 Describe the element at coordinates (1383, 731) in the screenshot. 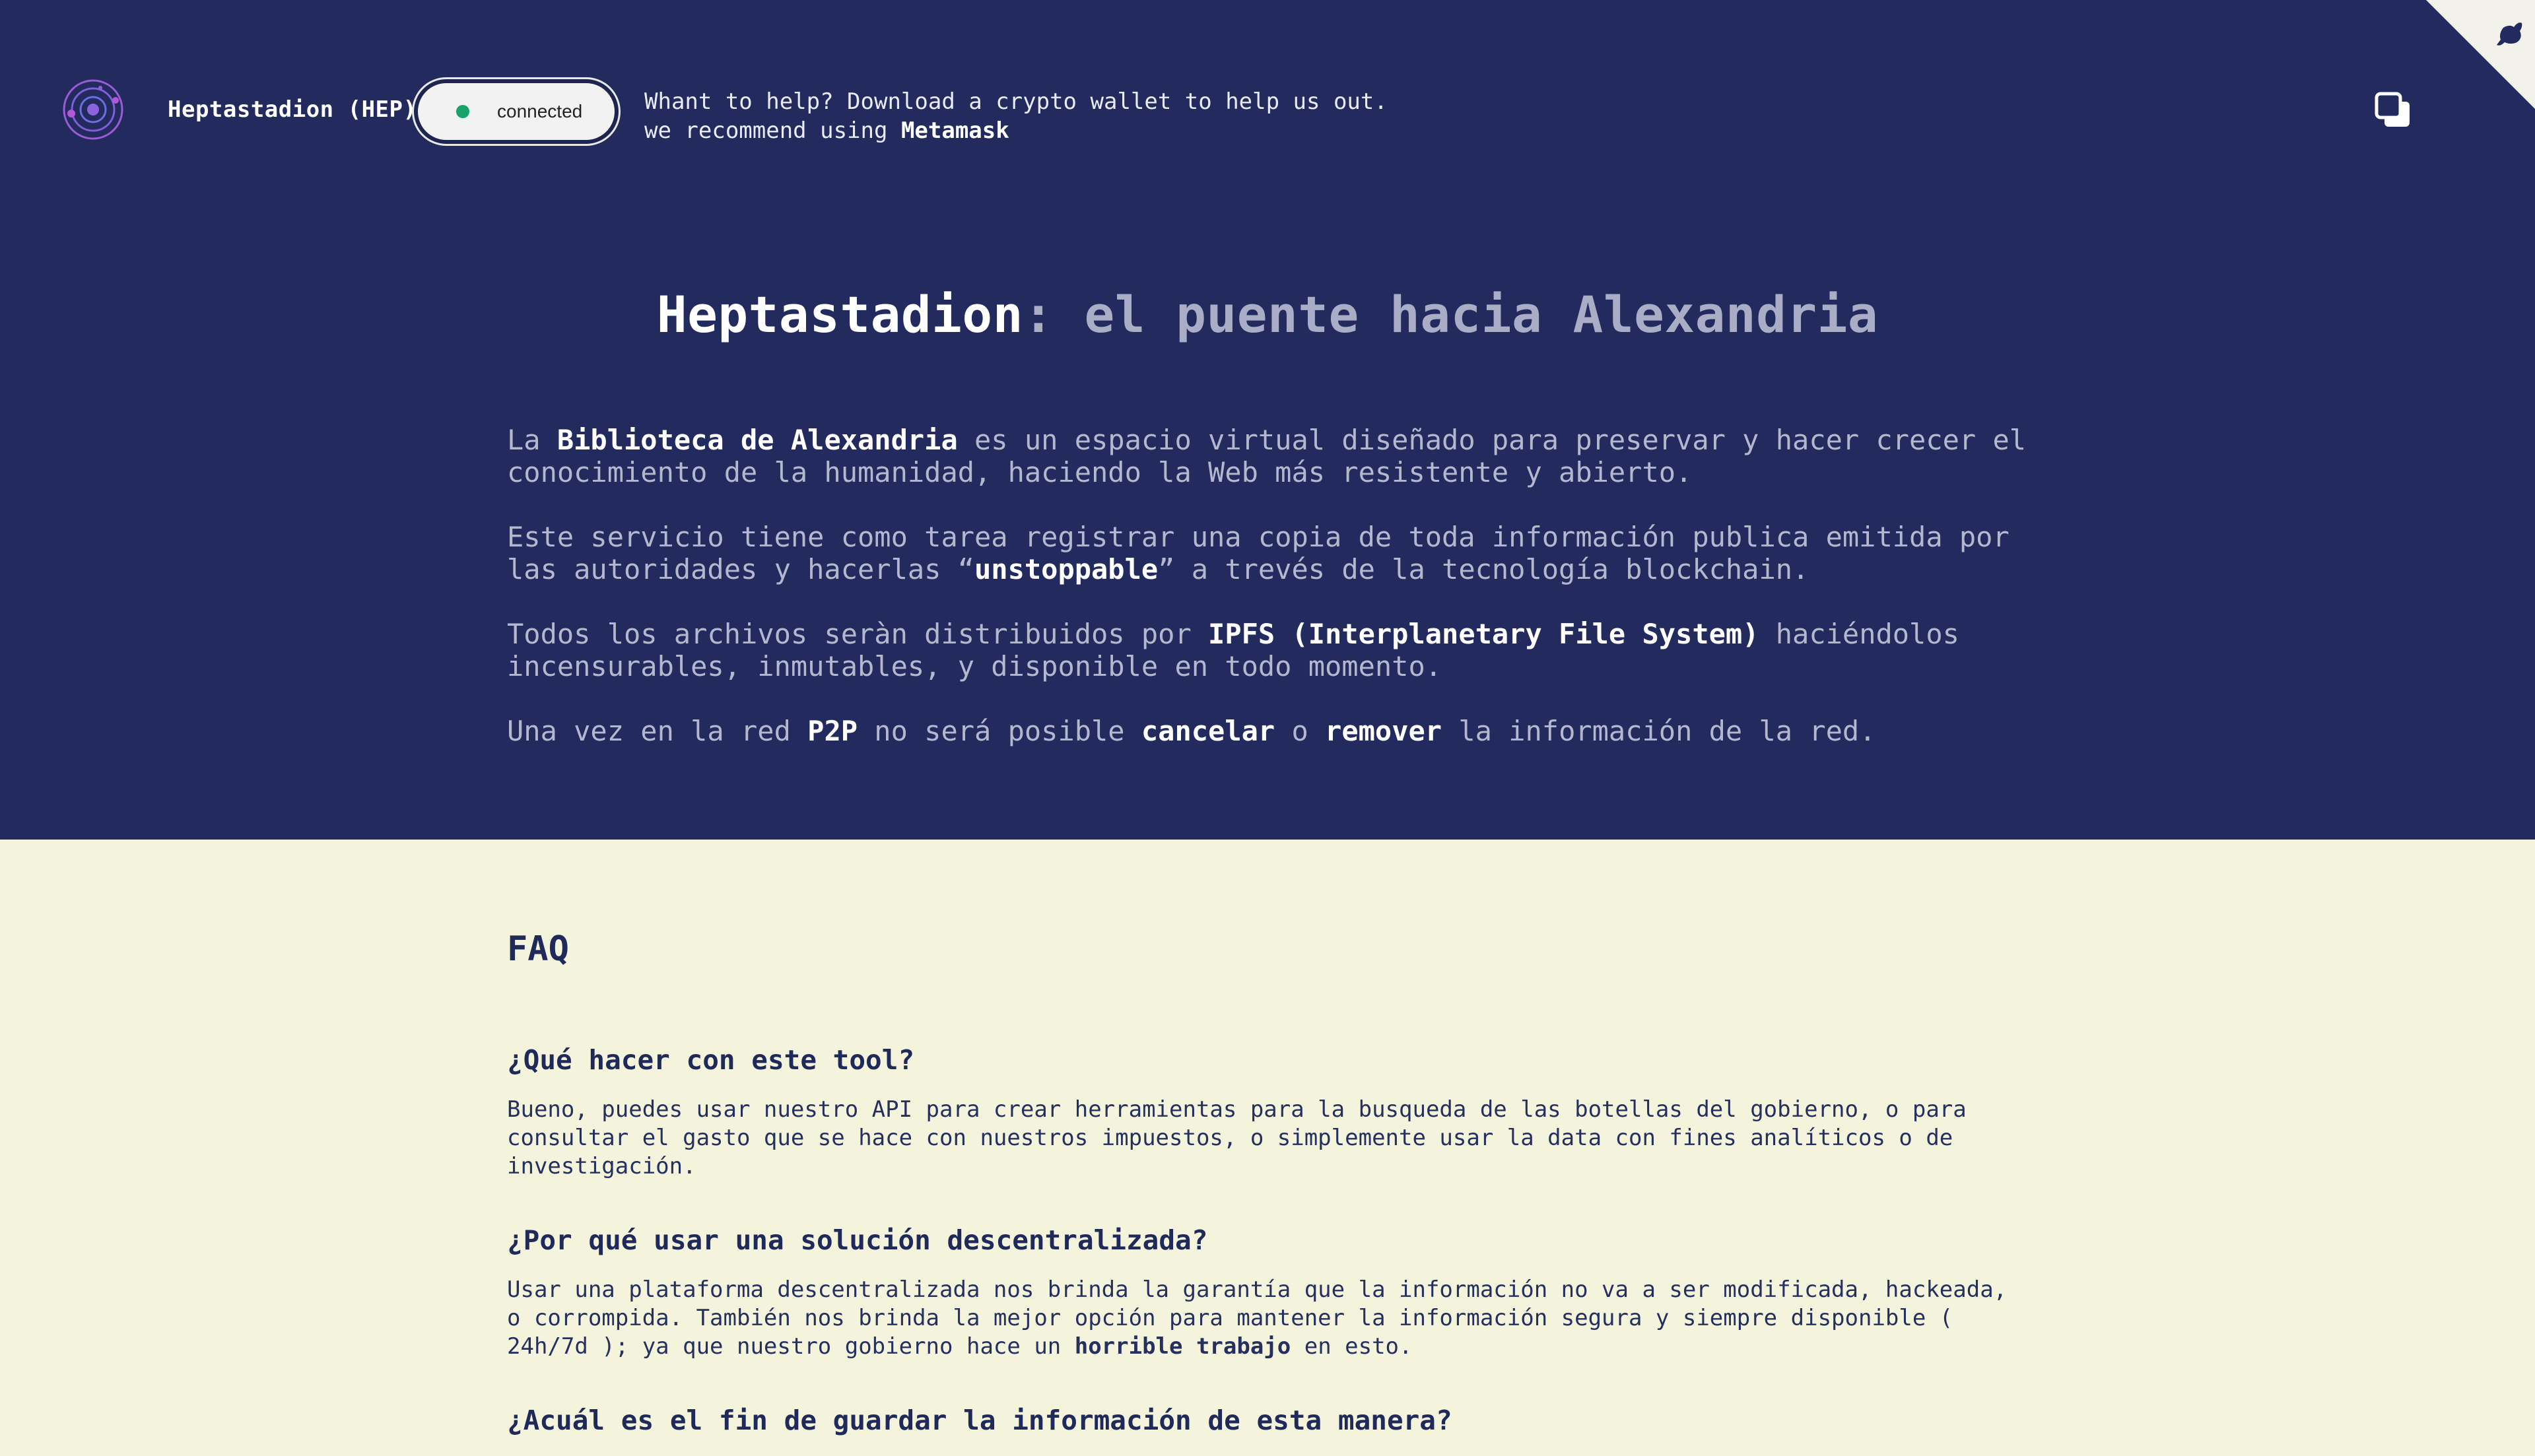

I see `text-bold: remover` at that location.